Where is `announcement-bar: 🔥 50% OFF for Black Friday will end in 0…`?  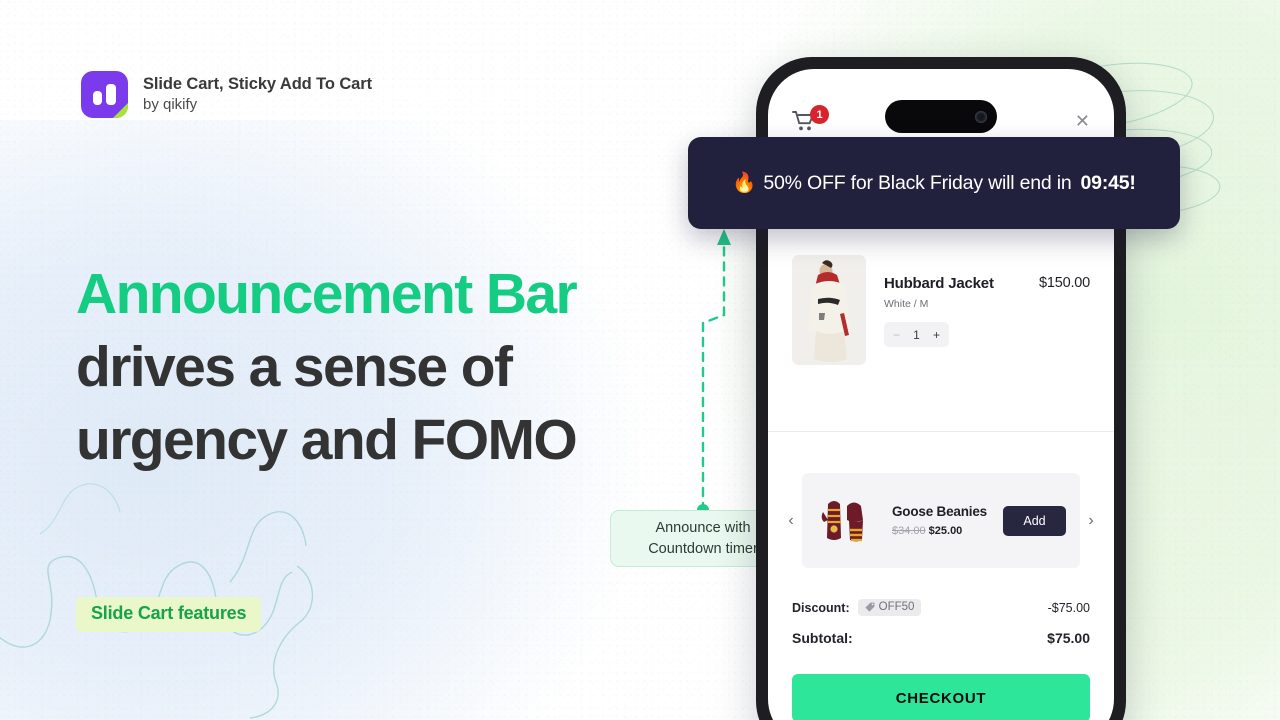 announcement-bar: 🔥 50% OFF for Black Friday will end in 0… is located at coordinates (934, 183).